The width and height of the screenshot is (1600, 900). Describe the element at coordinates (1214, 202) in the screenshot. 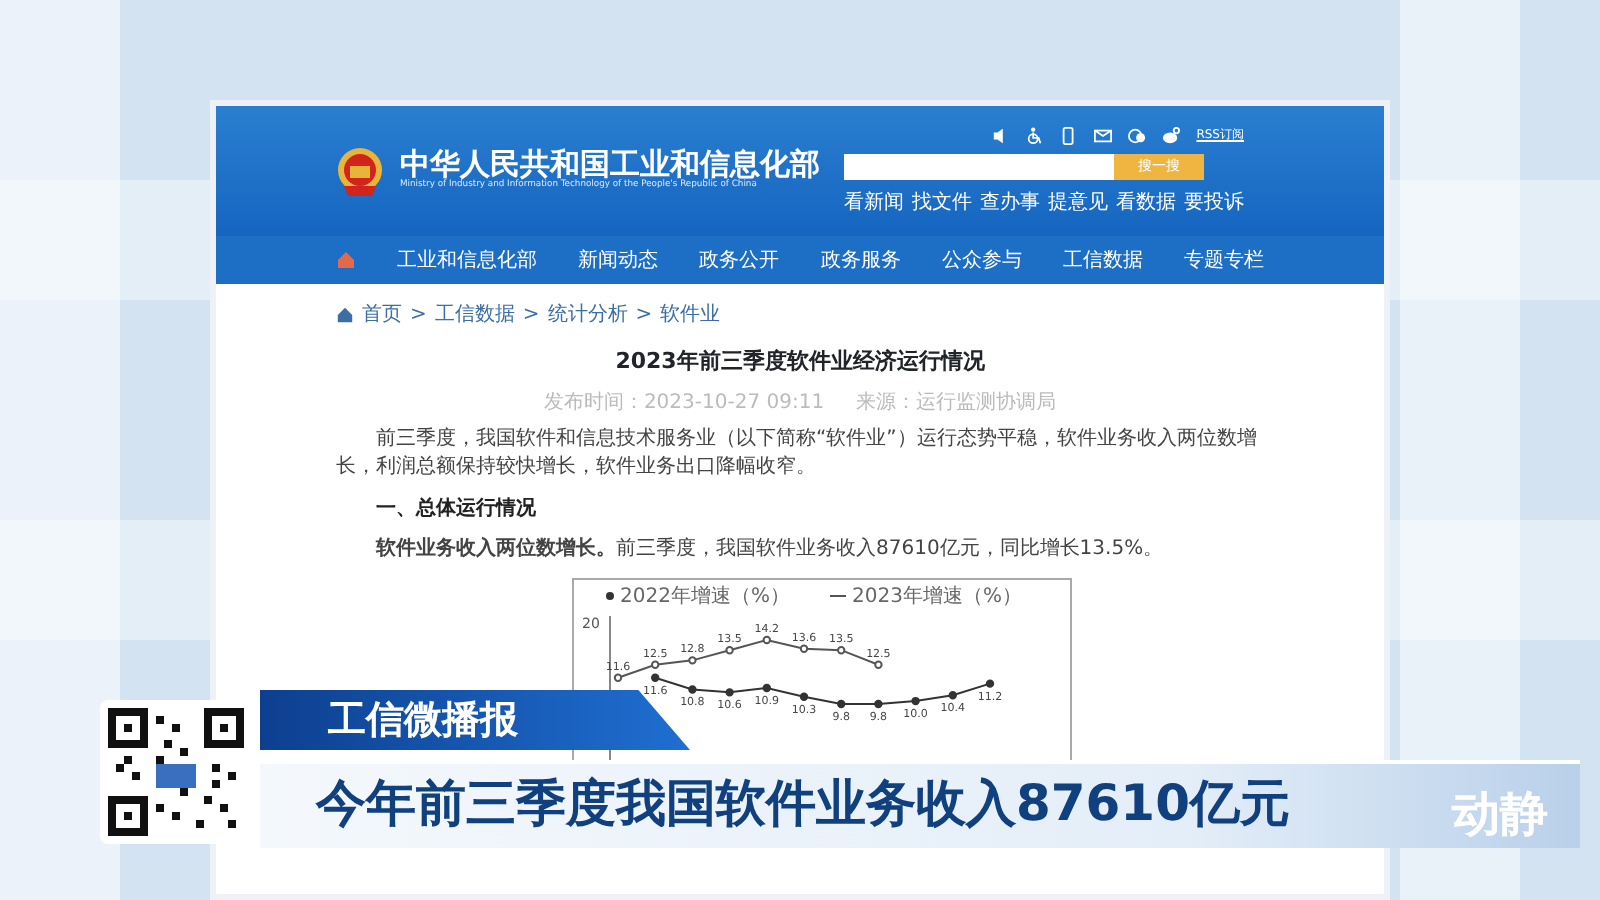

I see `quick-link: 要投诉` at that location.